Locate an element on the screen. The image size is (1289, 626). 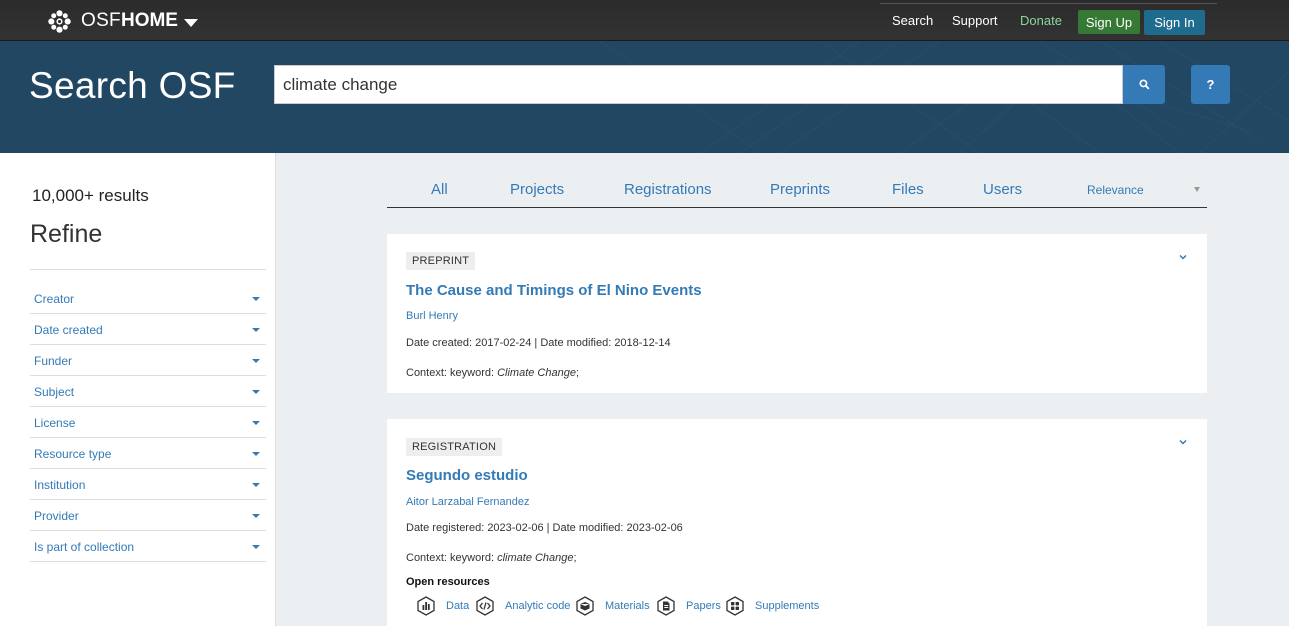
result-author-link: Burl Henry is located at coordinates (432, 316).